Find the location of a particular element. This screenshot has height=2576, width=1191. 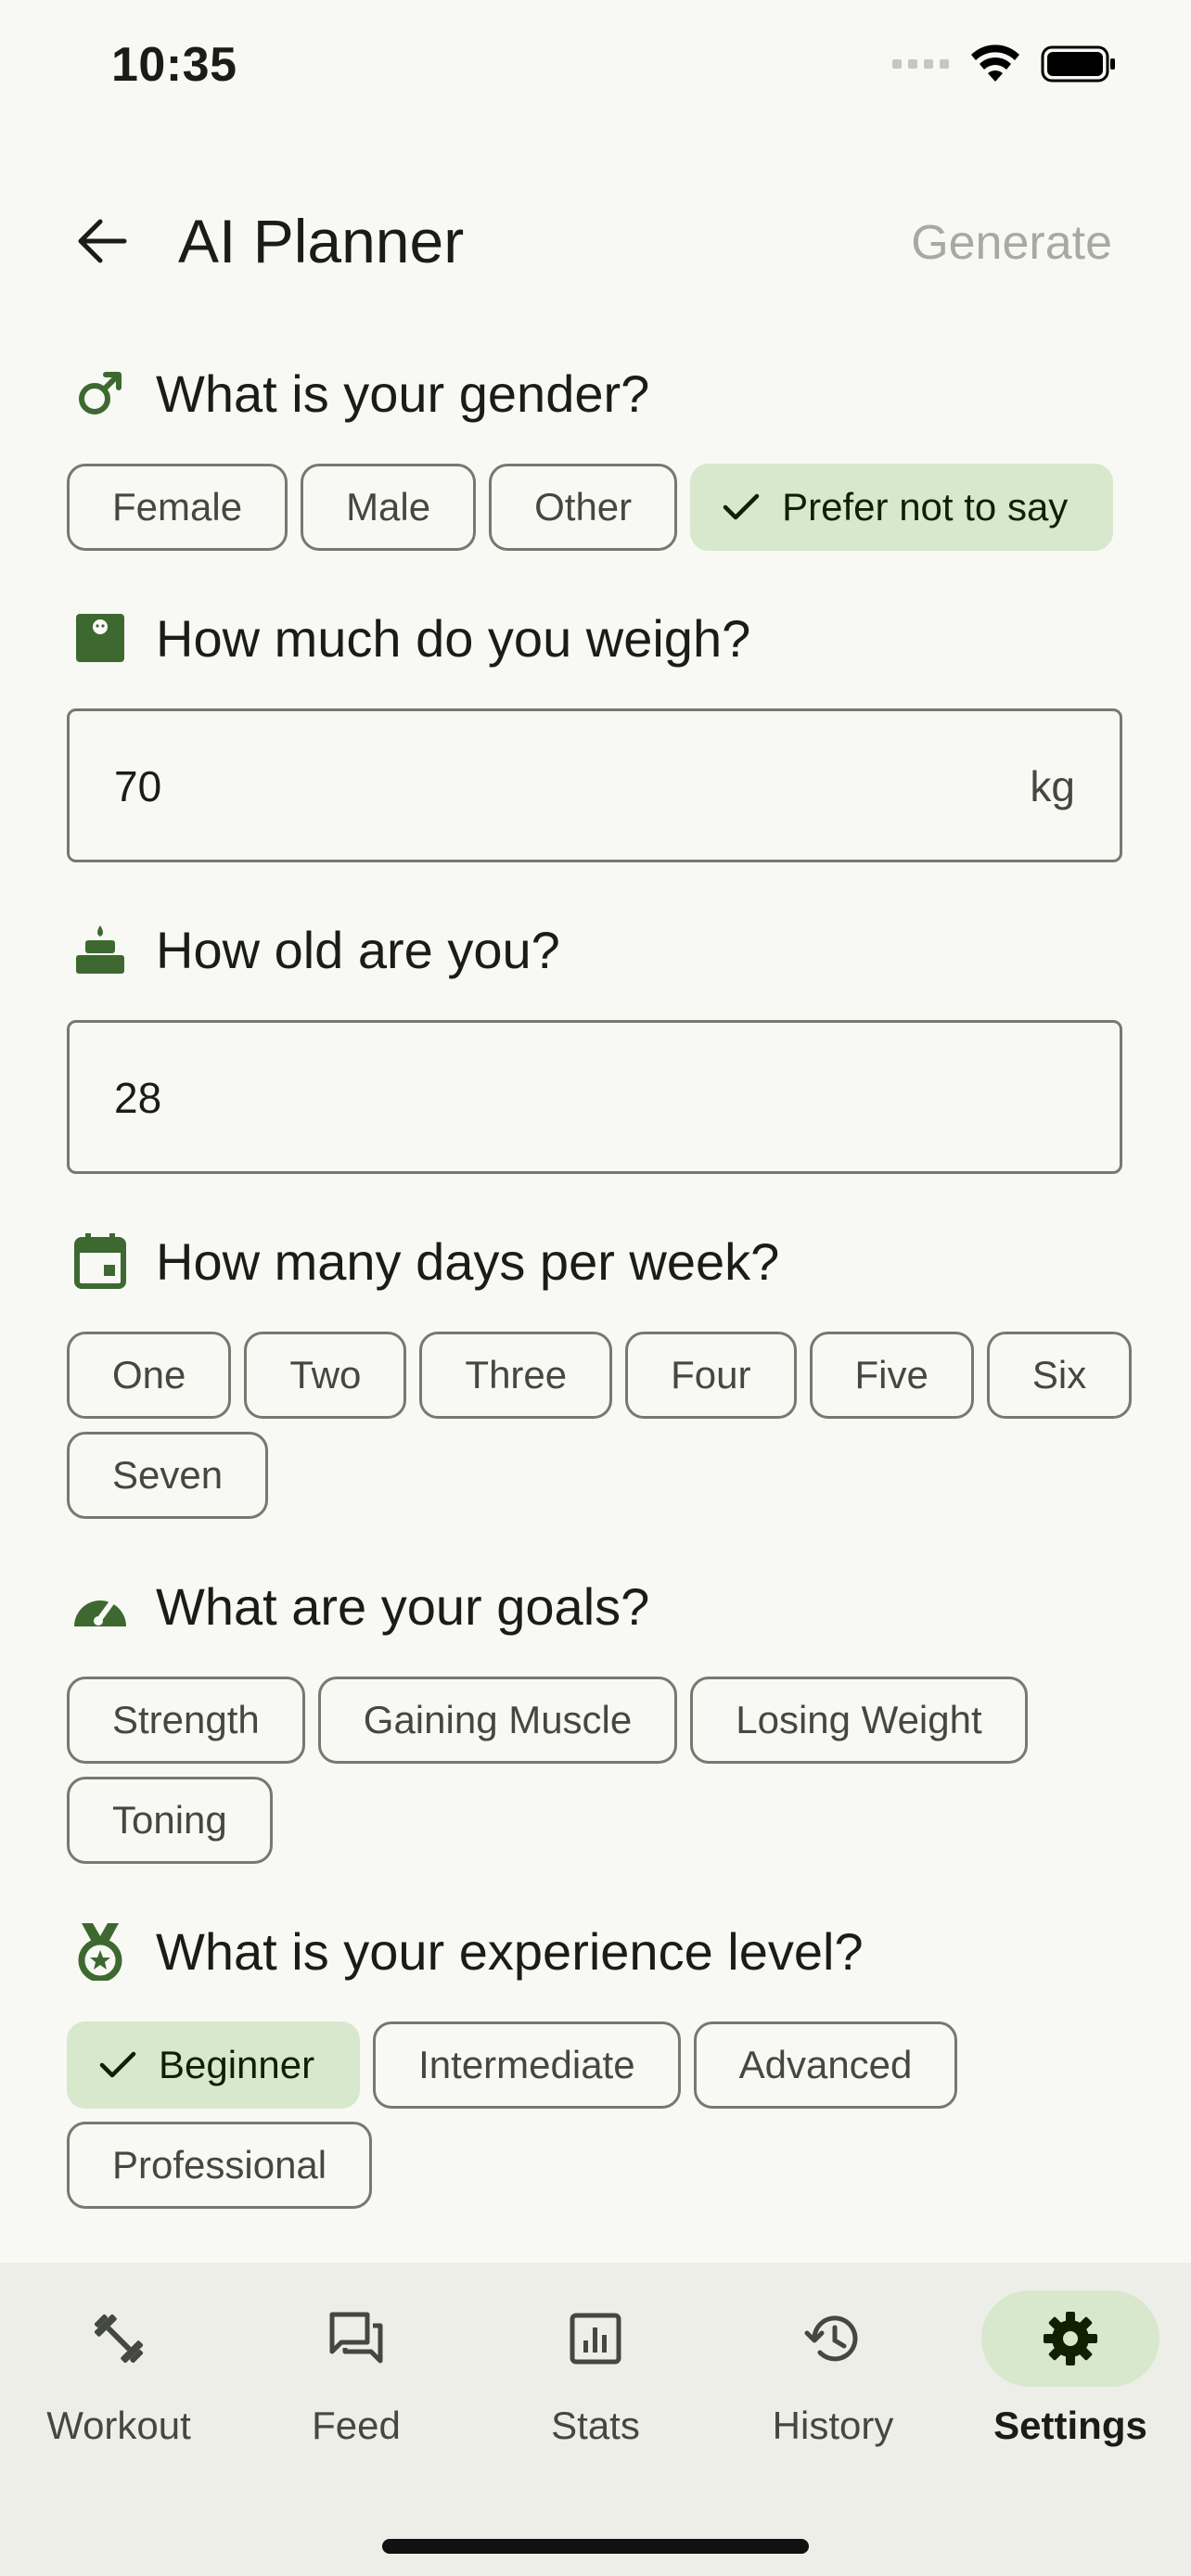

chip-label: Seven is located at coordinates (168, 1475).